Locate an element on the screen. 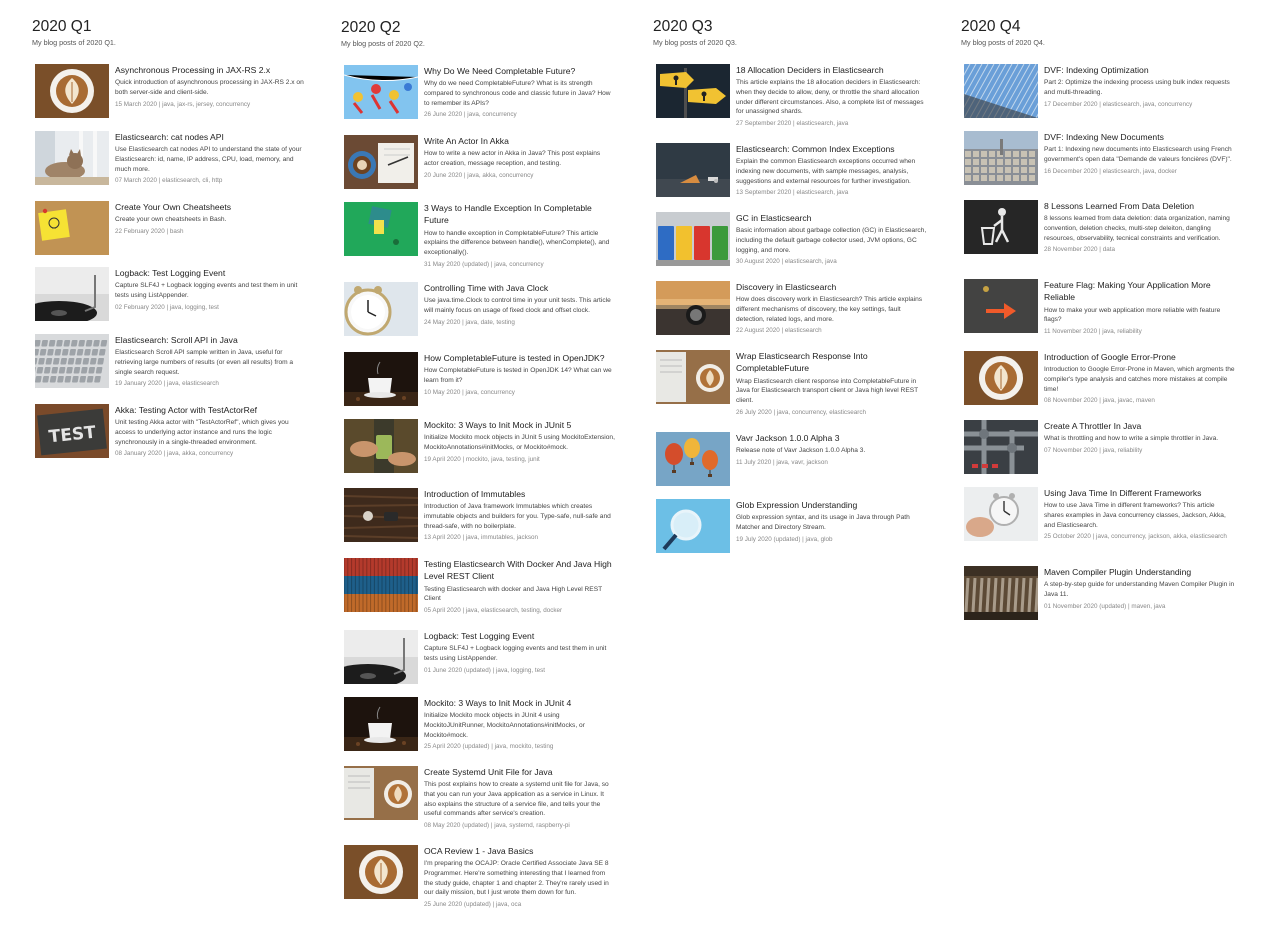 The width and height of the screenshot is (1280, 948). post-title-link: Mockito: 3 Ways to Init Mock in JUnit 4 is located at coordinates (520, 703).